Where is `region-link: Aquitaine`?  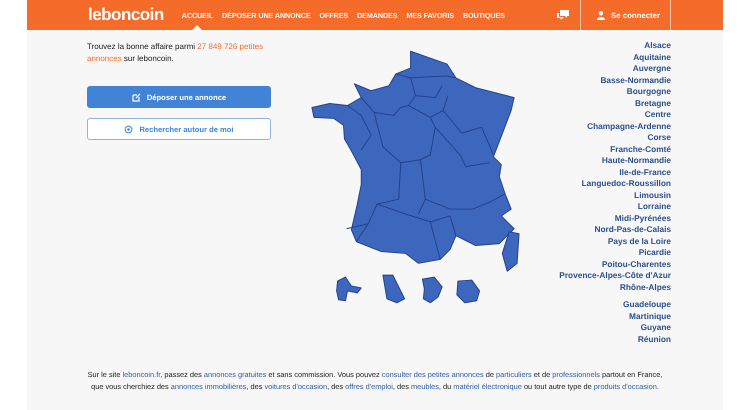
region-link: Aquitaine is located at coordinates (652, 57).